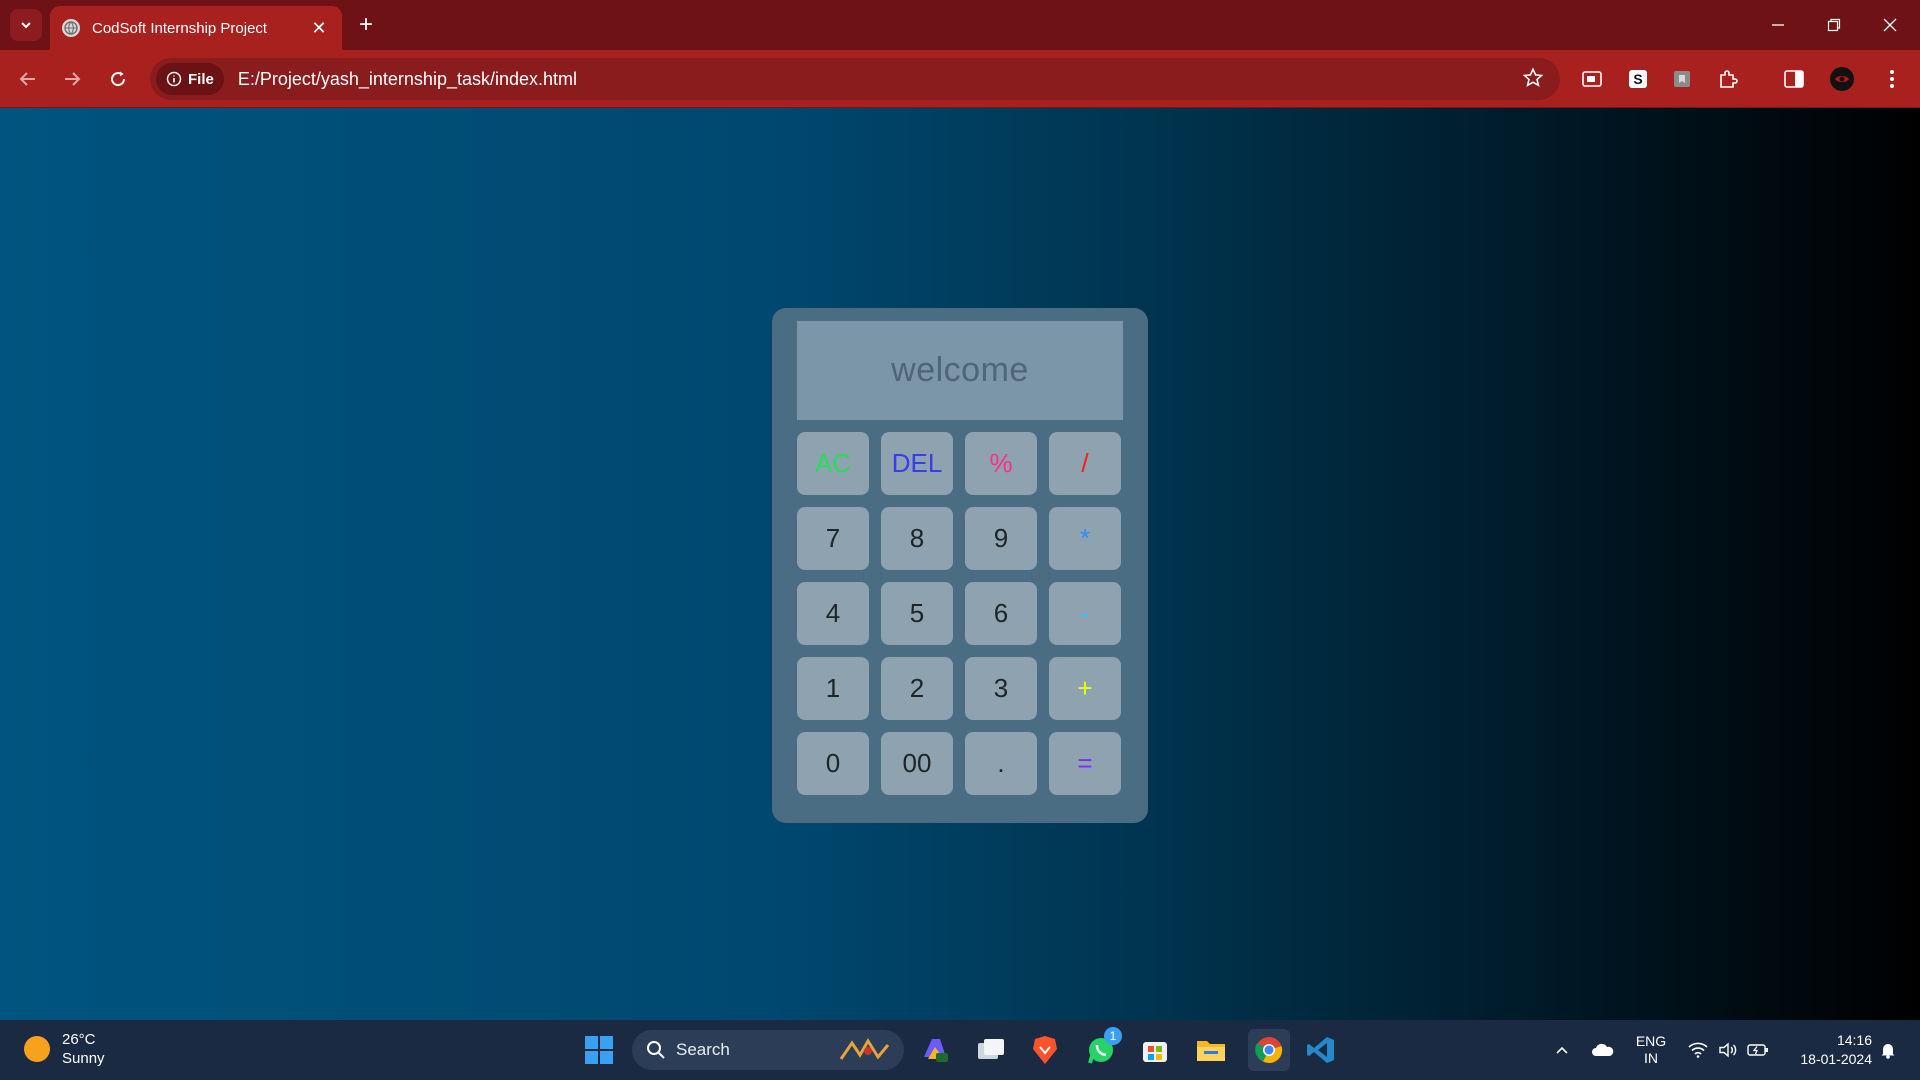 The width and height of the screenshot is (1920, 1080). Describe the element at coordinates (833, 538) in the screenshot. I see `key-7-button: 7` at that location.